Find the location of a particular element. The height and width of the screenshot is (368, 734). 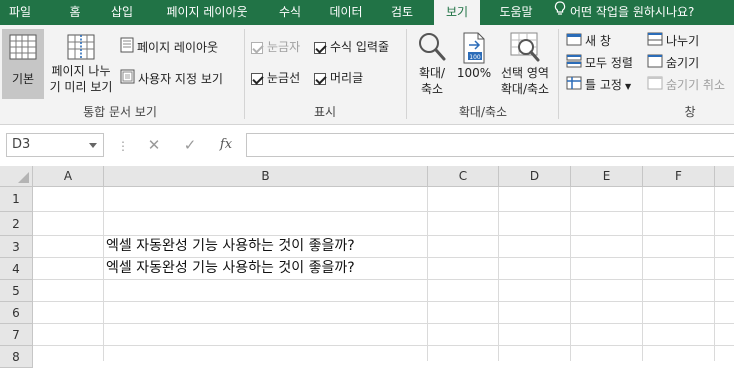

custom-views-label: 사용자 지정 보기 is located at coordinates (180, 79).